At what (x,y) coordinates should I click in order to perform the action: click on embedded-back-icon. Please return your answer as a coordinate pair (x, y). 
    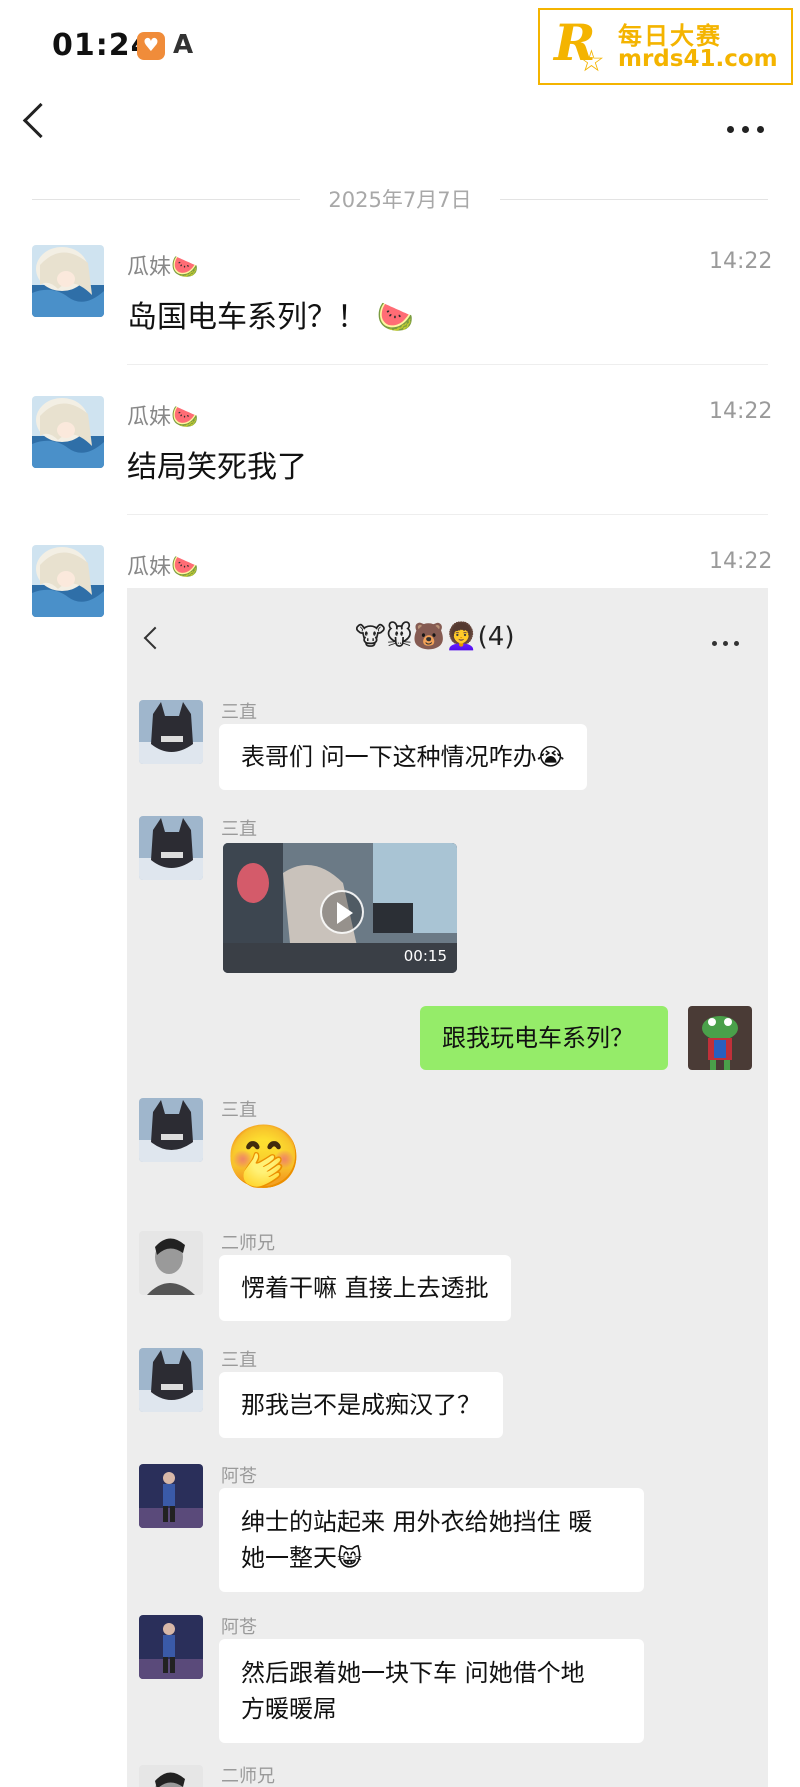
    Looking at the image, I should click on (155, 638).